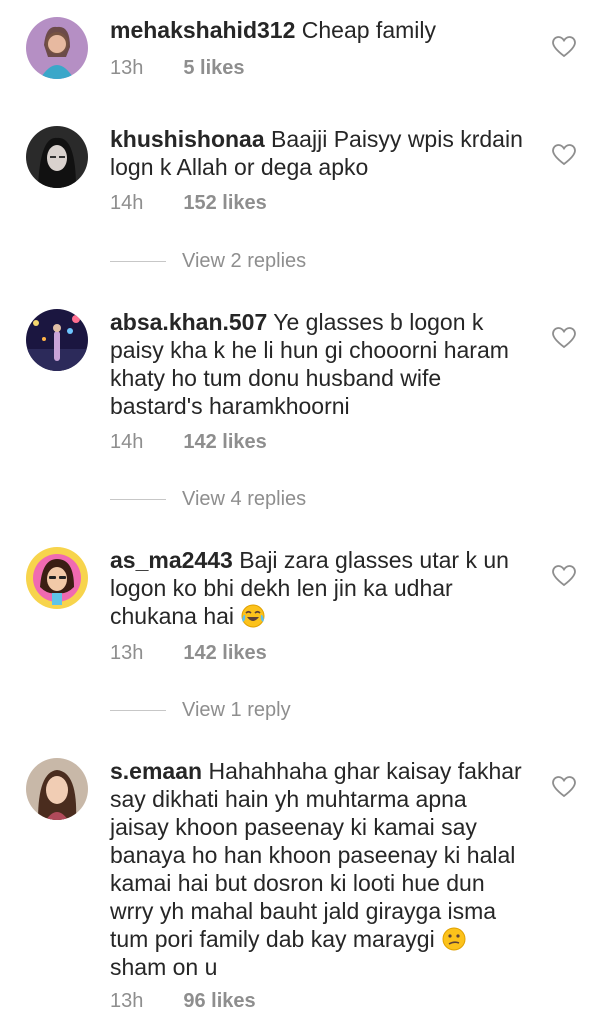  I want to click on comment-meta: 13h 5 likes, so click(177, 68).